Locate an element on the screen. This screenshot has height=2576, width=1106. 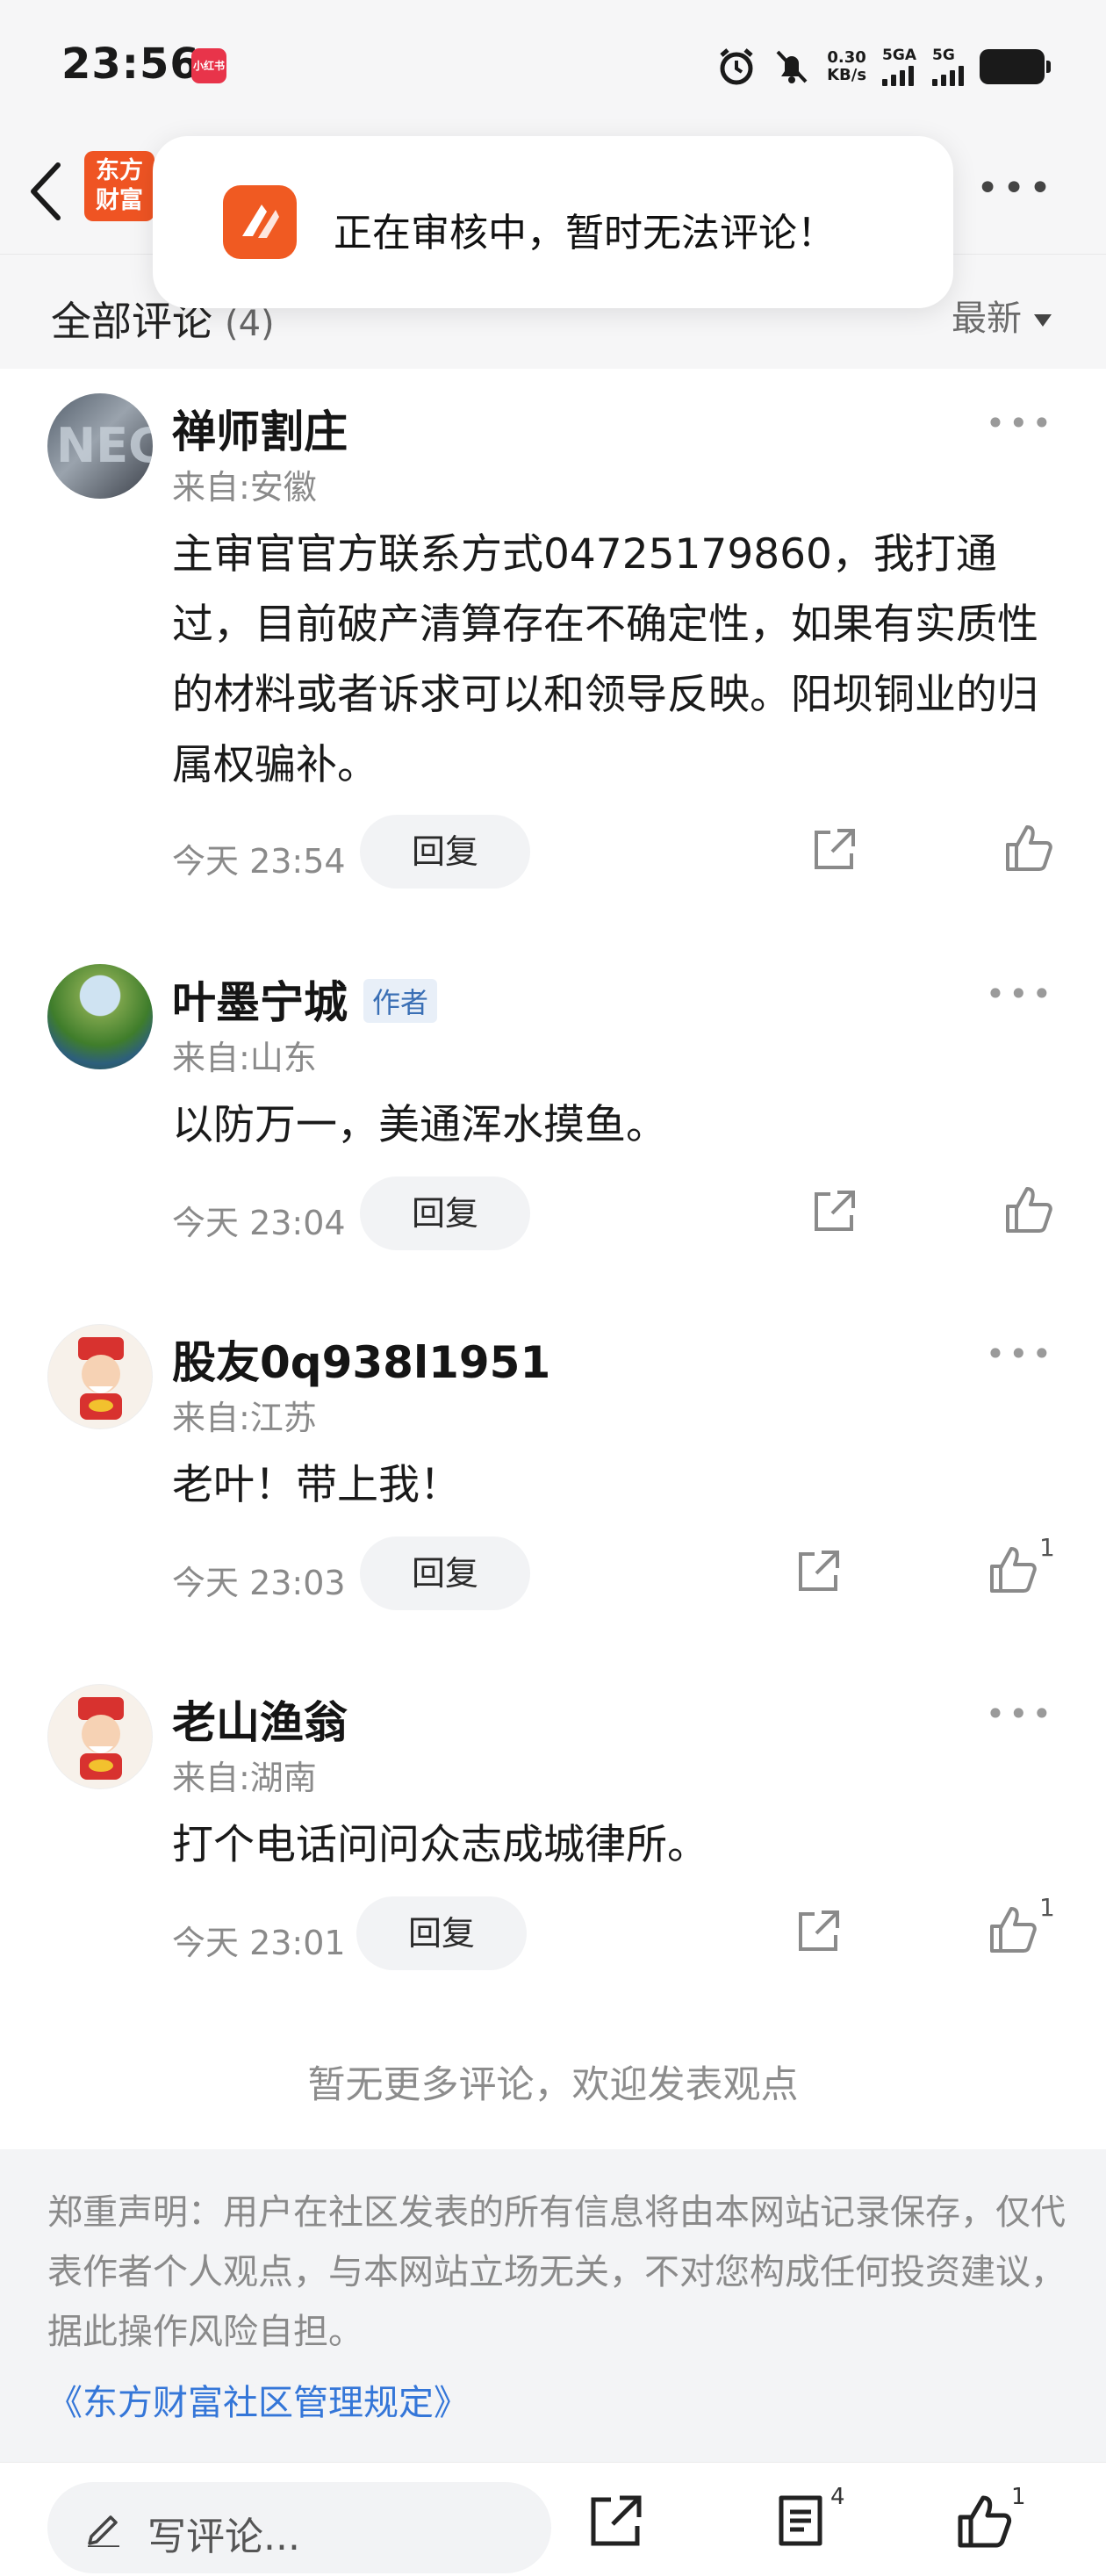
comment-text: 老叶！带上我！ is located at coordinates (317, 1485).